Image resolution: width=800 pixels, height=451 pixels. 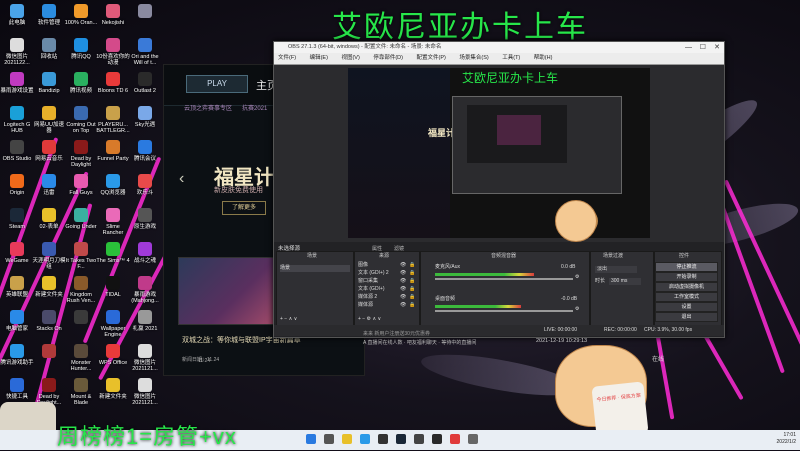 I want to click on source-item: 文本 (GDI+) 2 👁 🔒, so click(x=387, y=273).